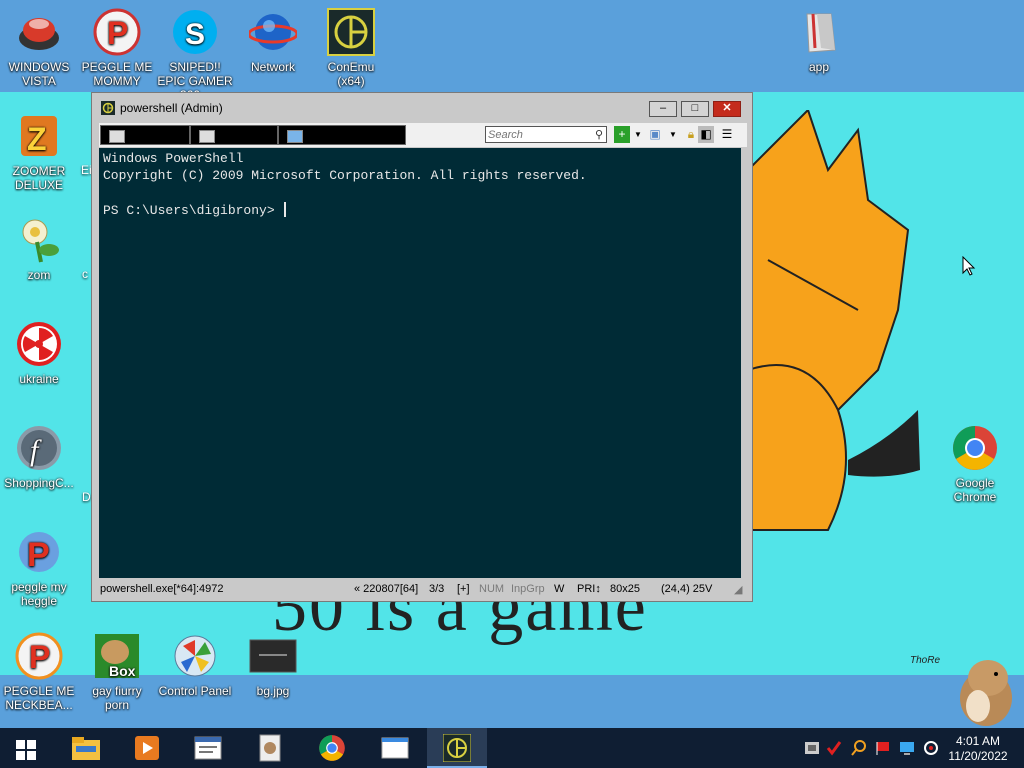  What do you see at coordinates (195, 691) in the screenshot?
I see `desktop-icon-label: Control Panel` at bounding box center [195, 691].